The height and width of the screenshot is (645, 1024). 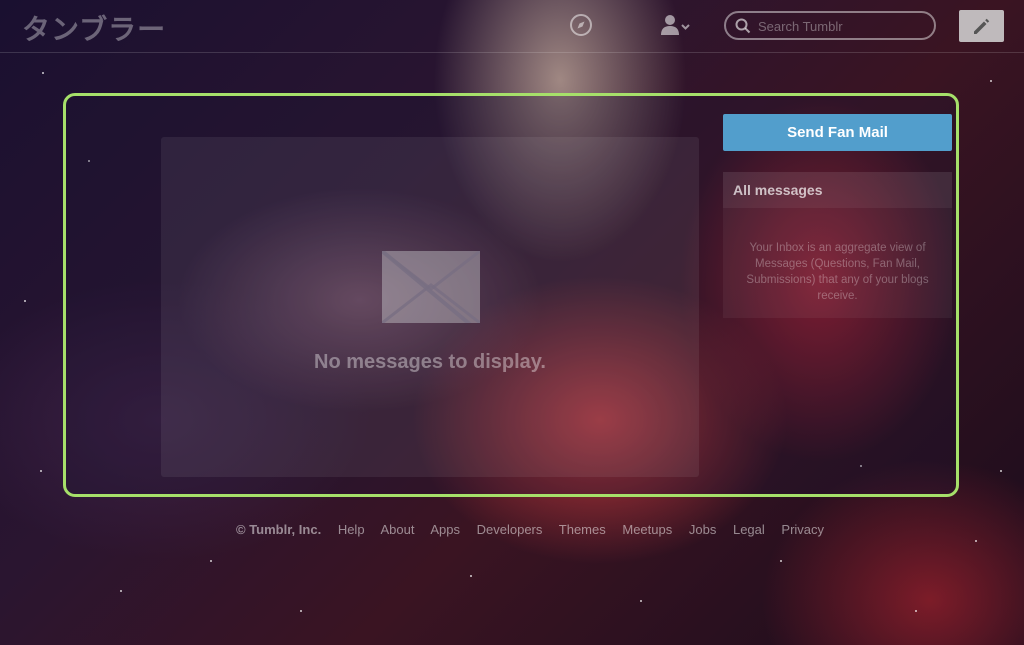 What do you see at coordinates (702, 529) in the screenshot?
I see `footer-link-jobs: Jobs` at bounding box center [702, 529].